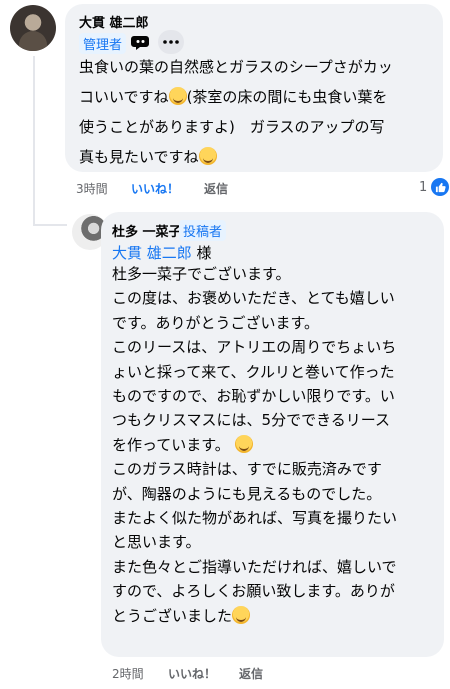 The width and height of the screenshot is (450, 689). What do you see at coordinates (254, 566) in the screenshot?
I see `reply-line: また色々とご指導いただければ、嬉しいで` at bounding box center [254, 566].